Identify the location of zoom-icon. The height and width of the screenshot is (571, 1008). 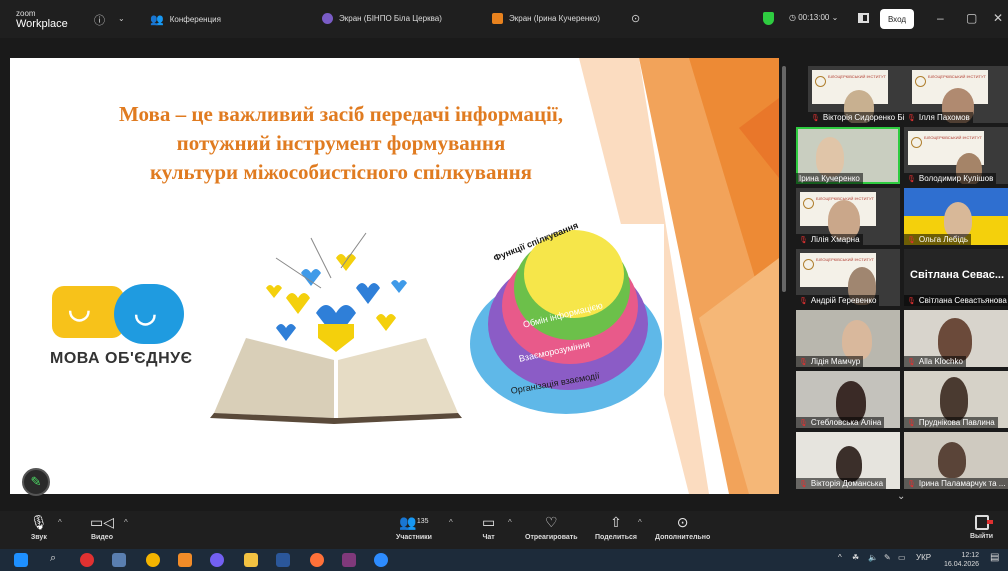
(381, 560).